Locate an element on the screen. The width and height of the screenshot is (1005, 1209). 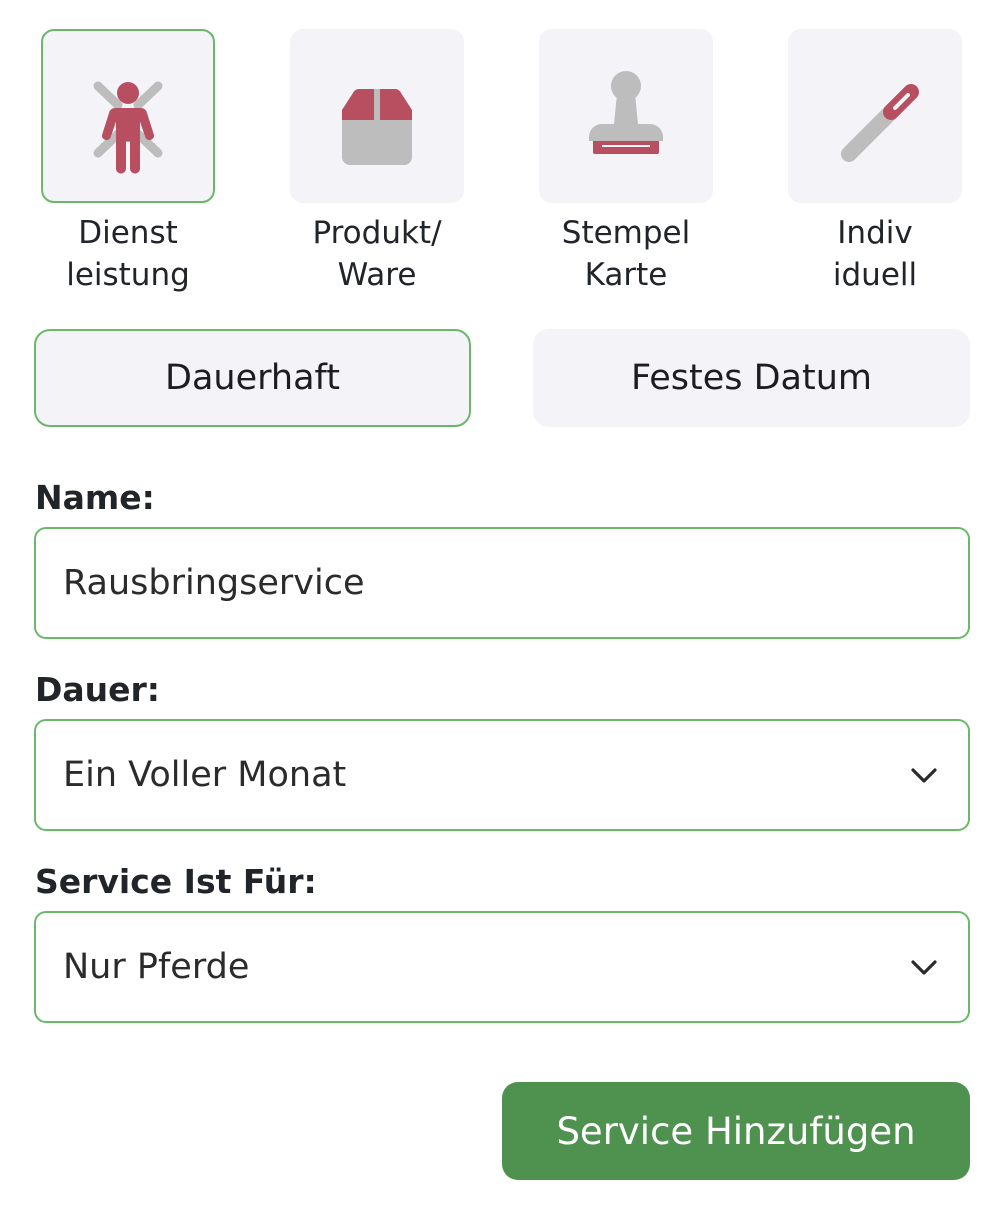
pen-icon is located at coordinates (880, 123).